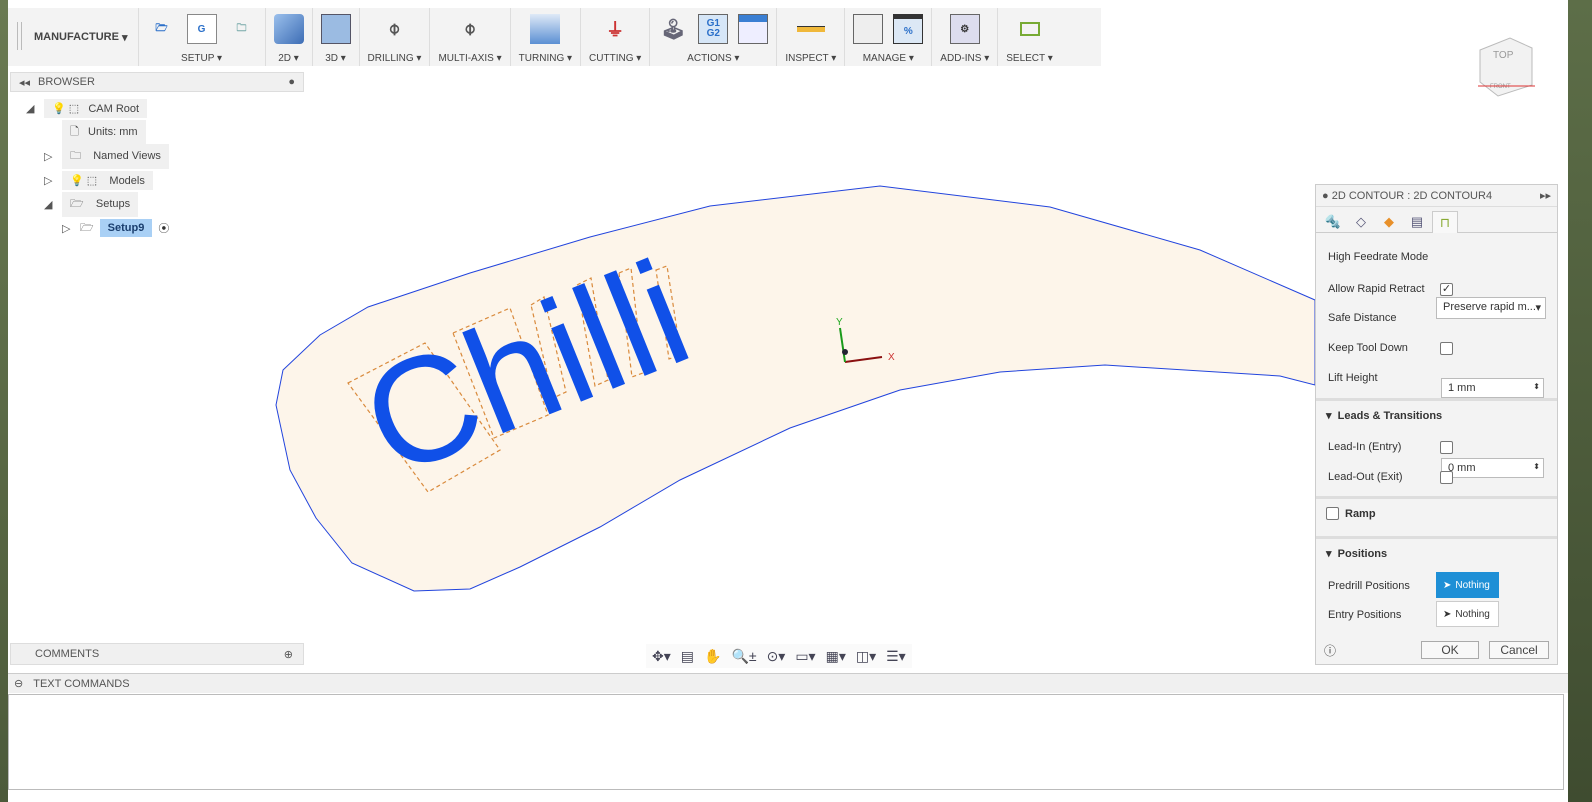 The image size is (1592, 802). I want to click on dialog-title-wrap: ● 2D CONTOUR : 2D CONTOUR4, so click(1407, 196).